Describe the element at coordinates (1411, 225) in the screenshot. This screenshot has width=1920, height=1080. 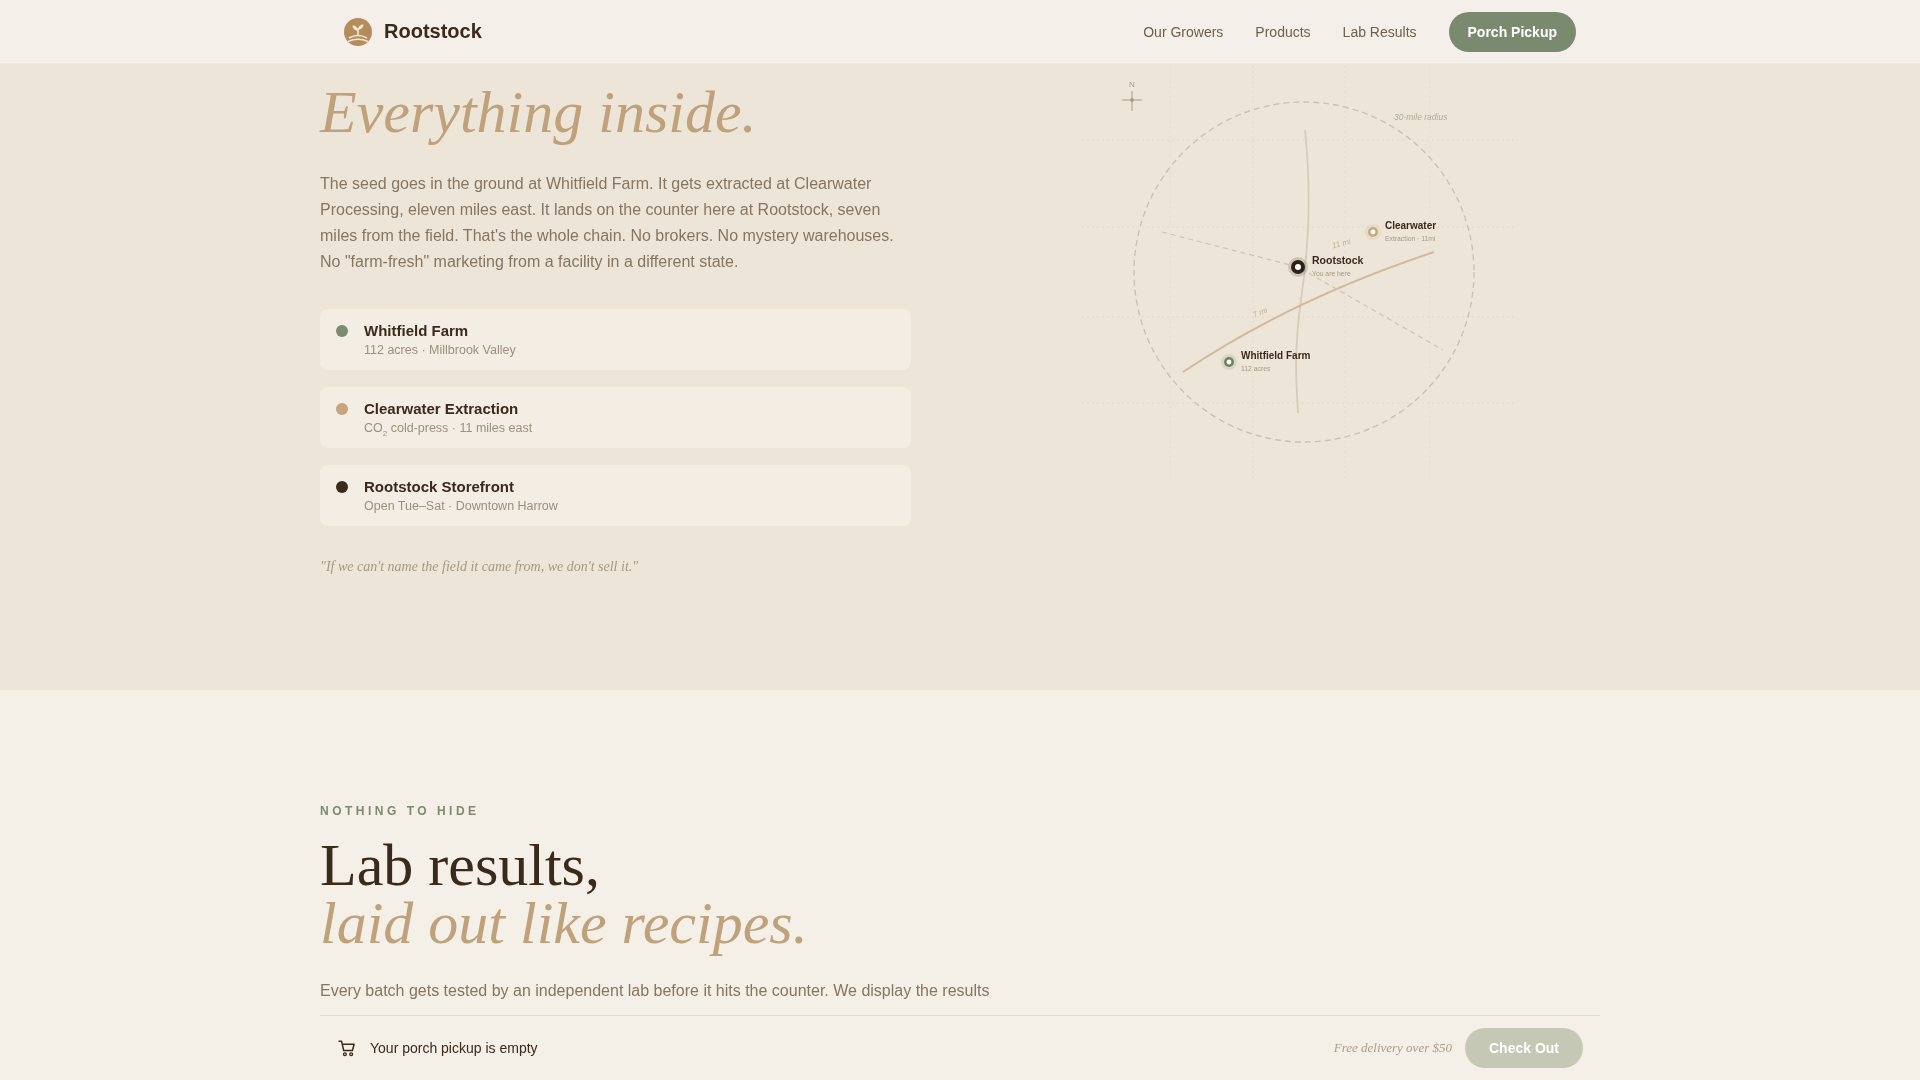
I see `site-name: Clearwater` at that location.